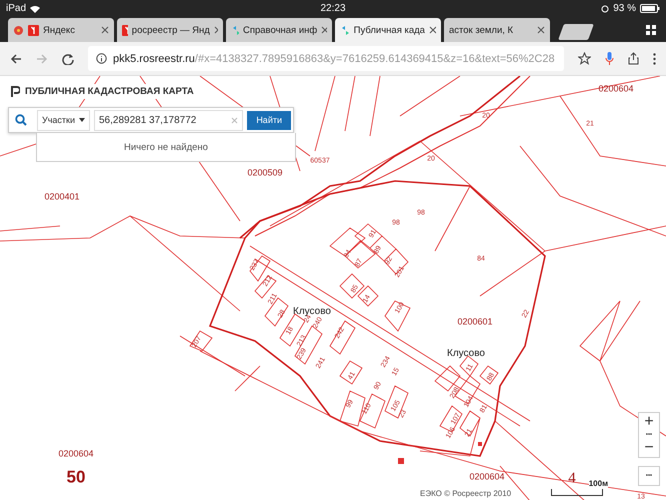 The height and width of the screenshot is (500, 666). What do you see at coordinates (68, 58) in the screenshot?
I see `reload-icon` at bounding box center [68, 58].